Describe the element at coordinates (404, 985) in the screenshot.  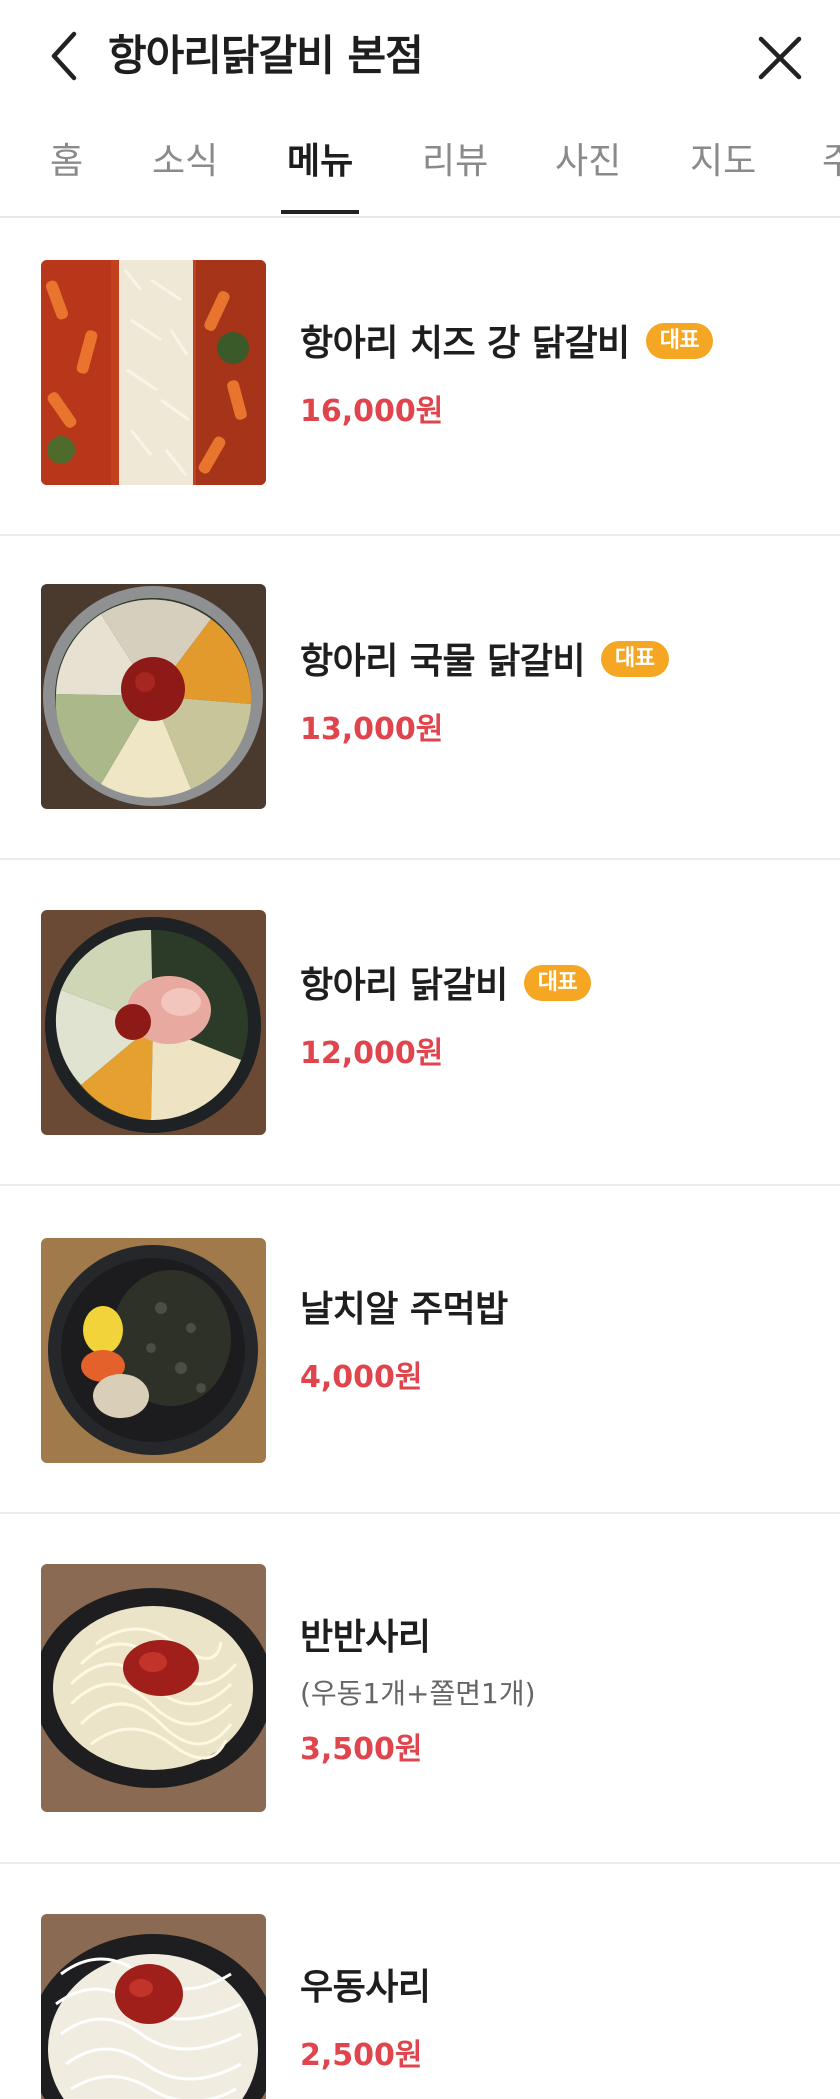
I see `menu-item-name-text: 항아리 닭갈비` at that location.